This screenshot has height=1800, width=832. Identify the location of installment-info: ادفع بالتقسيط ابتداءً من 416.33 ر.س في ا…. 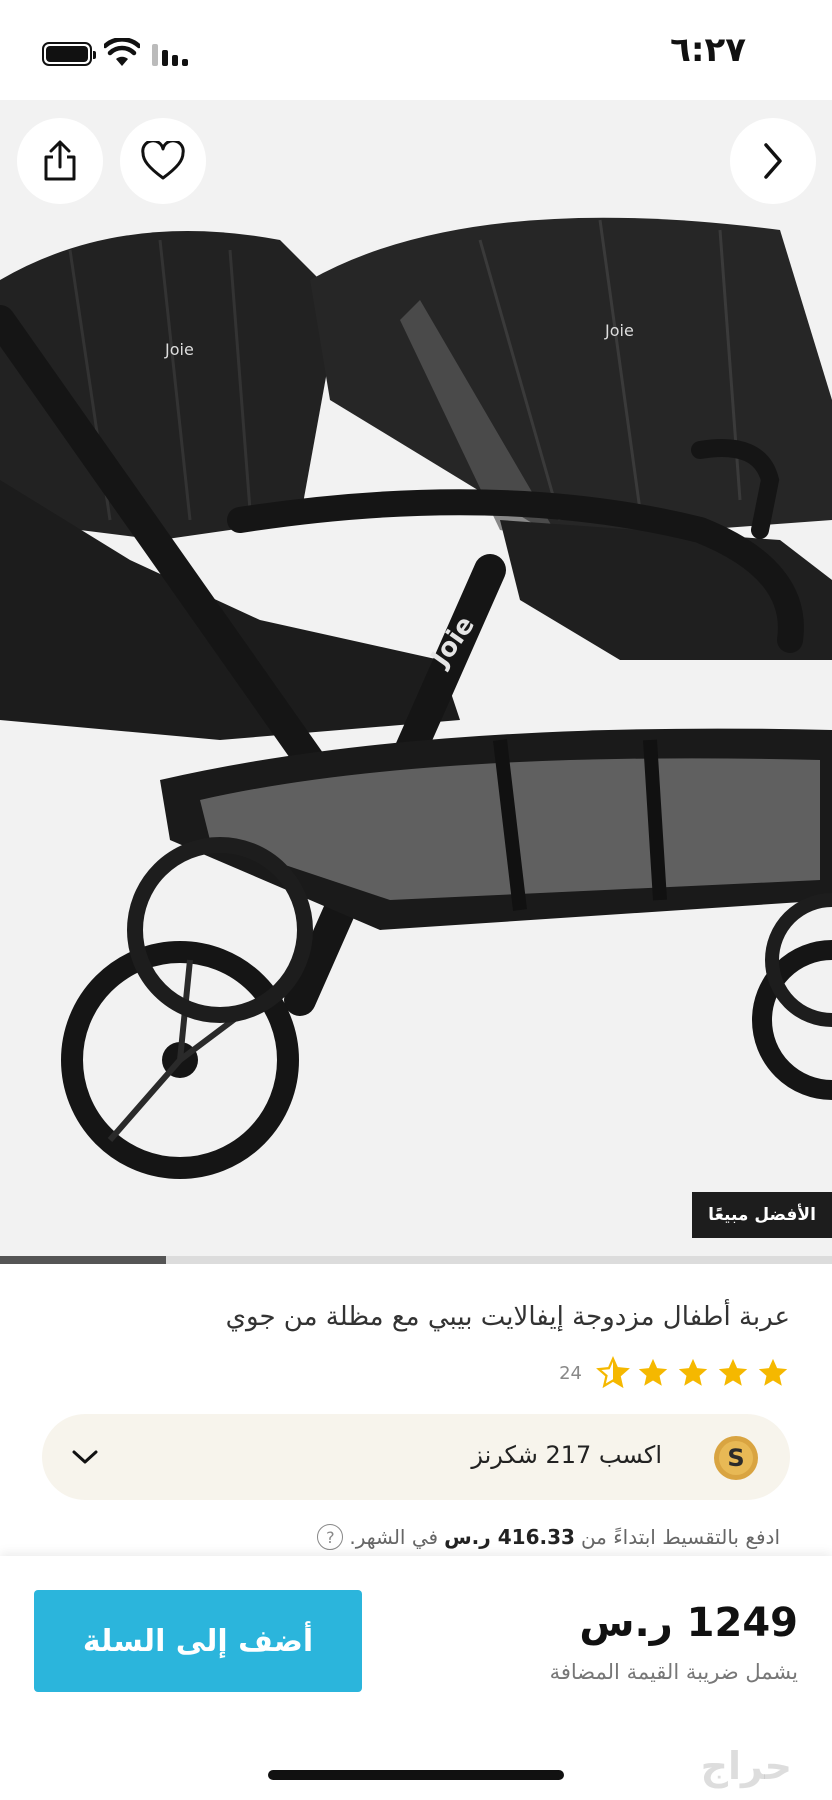
(548, 1537).